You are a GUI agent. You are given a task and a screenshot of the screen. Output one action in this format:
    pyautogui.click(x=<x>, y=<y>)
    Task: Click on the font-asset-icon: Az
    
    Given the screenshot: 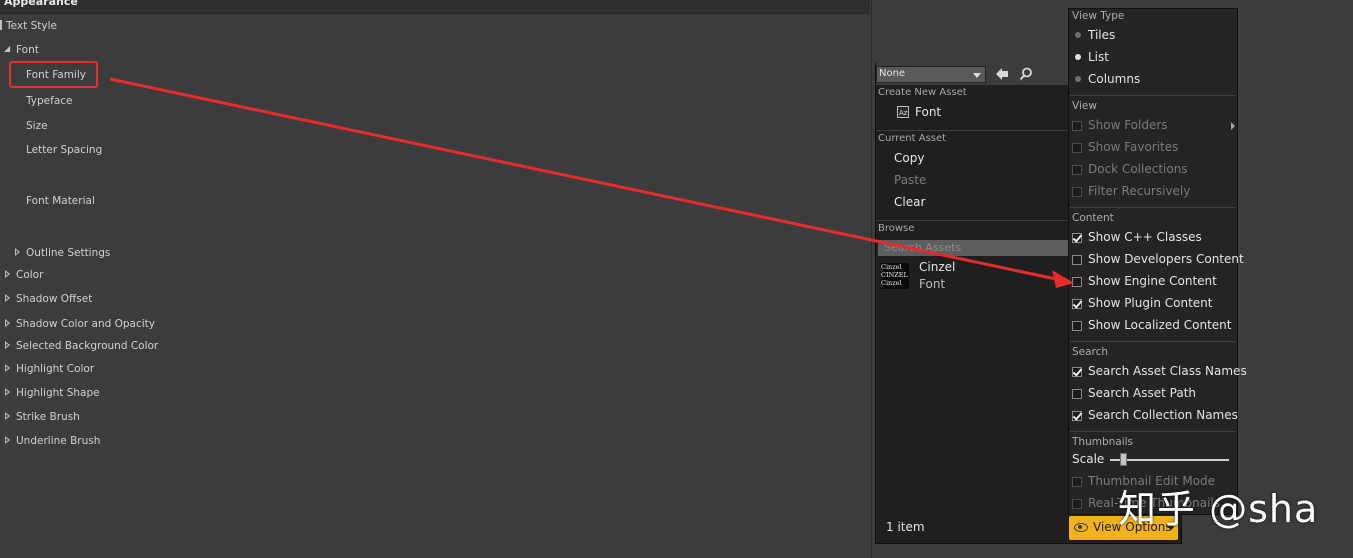 What is the action you would take?
    pyautogui.click(x=903, y=112)
    